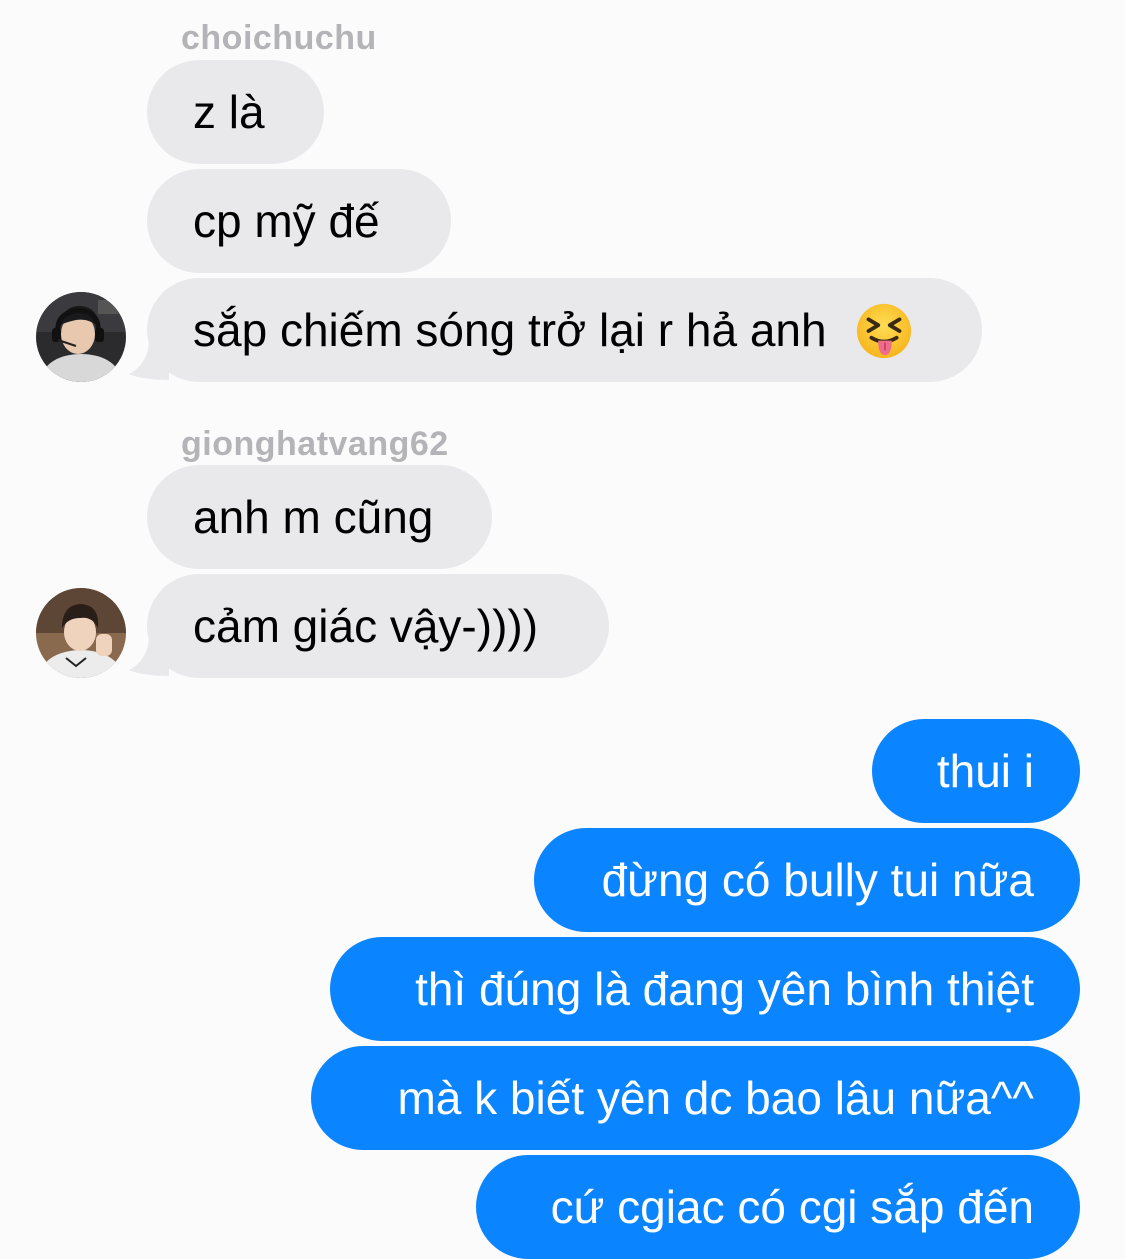  What do you see at coordinates (792, 1207) in the screenshot?
I see `message-text: cứ cgiac có cgi sắp đến` at bounding box center [792, 1207].